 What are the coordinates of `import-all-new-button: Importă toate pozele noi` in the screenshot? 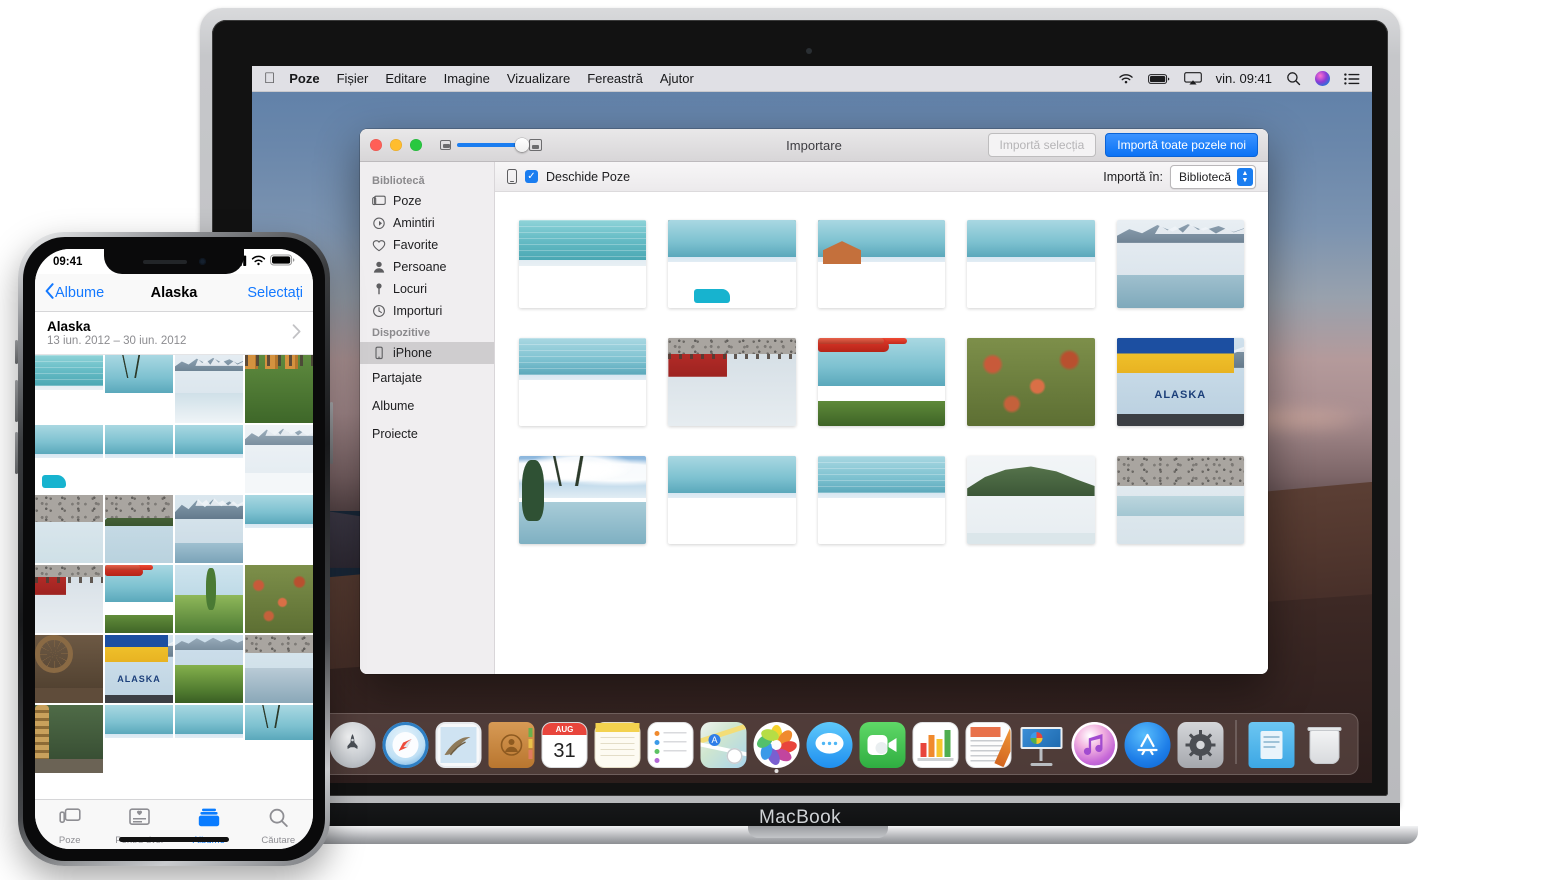 It's located at (1181, 145).